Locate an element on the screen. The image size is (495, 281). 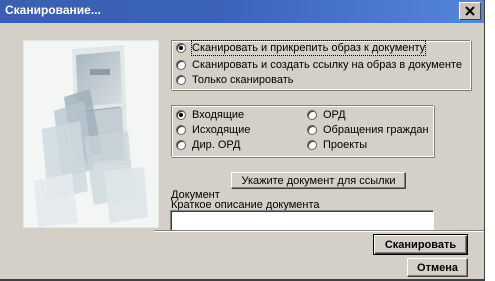
radio-projects-dot is located at coordinates (312, 145).